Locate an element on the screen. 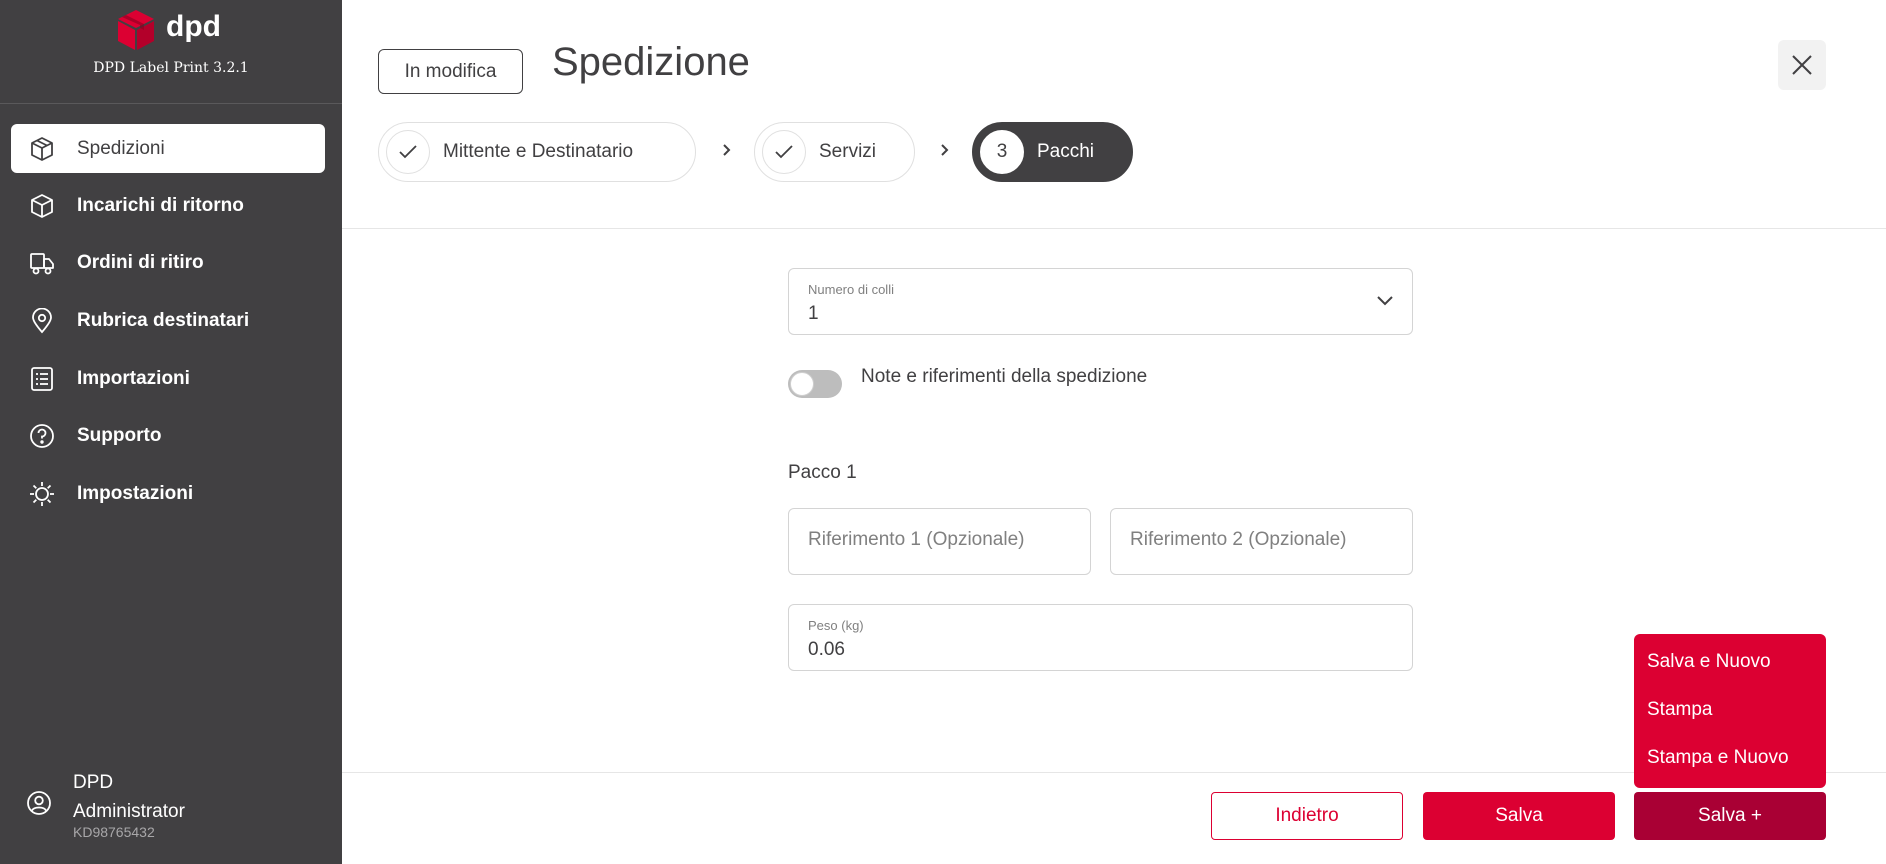 The width and height of the screenshot is (1886, 864). step-mittente-destinatario: Mittente e Destinatario is located at coordinates (537, 152).